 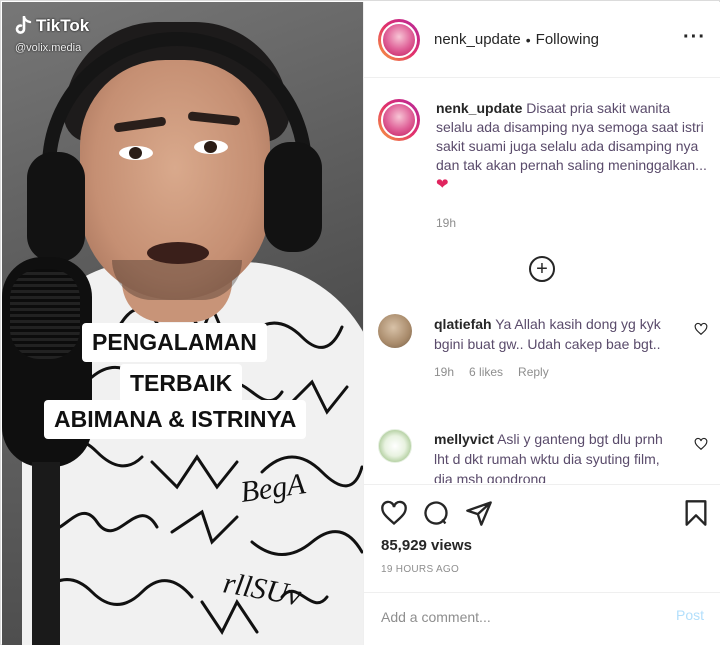 I want to click on author-avatar, so click(x=399, y=39).